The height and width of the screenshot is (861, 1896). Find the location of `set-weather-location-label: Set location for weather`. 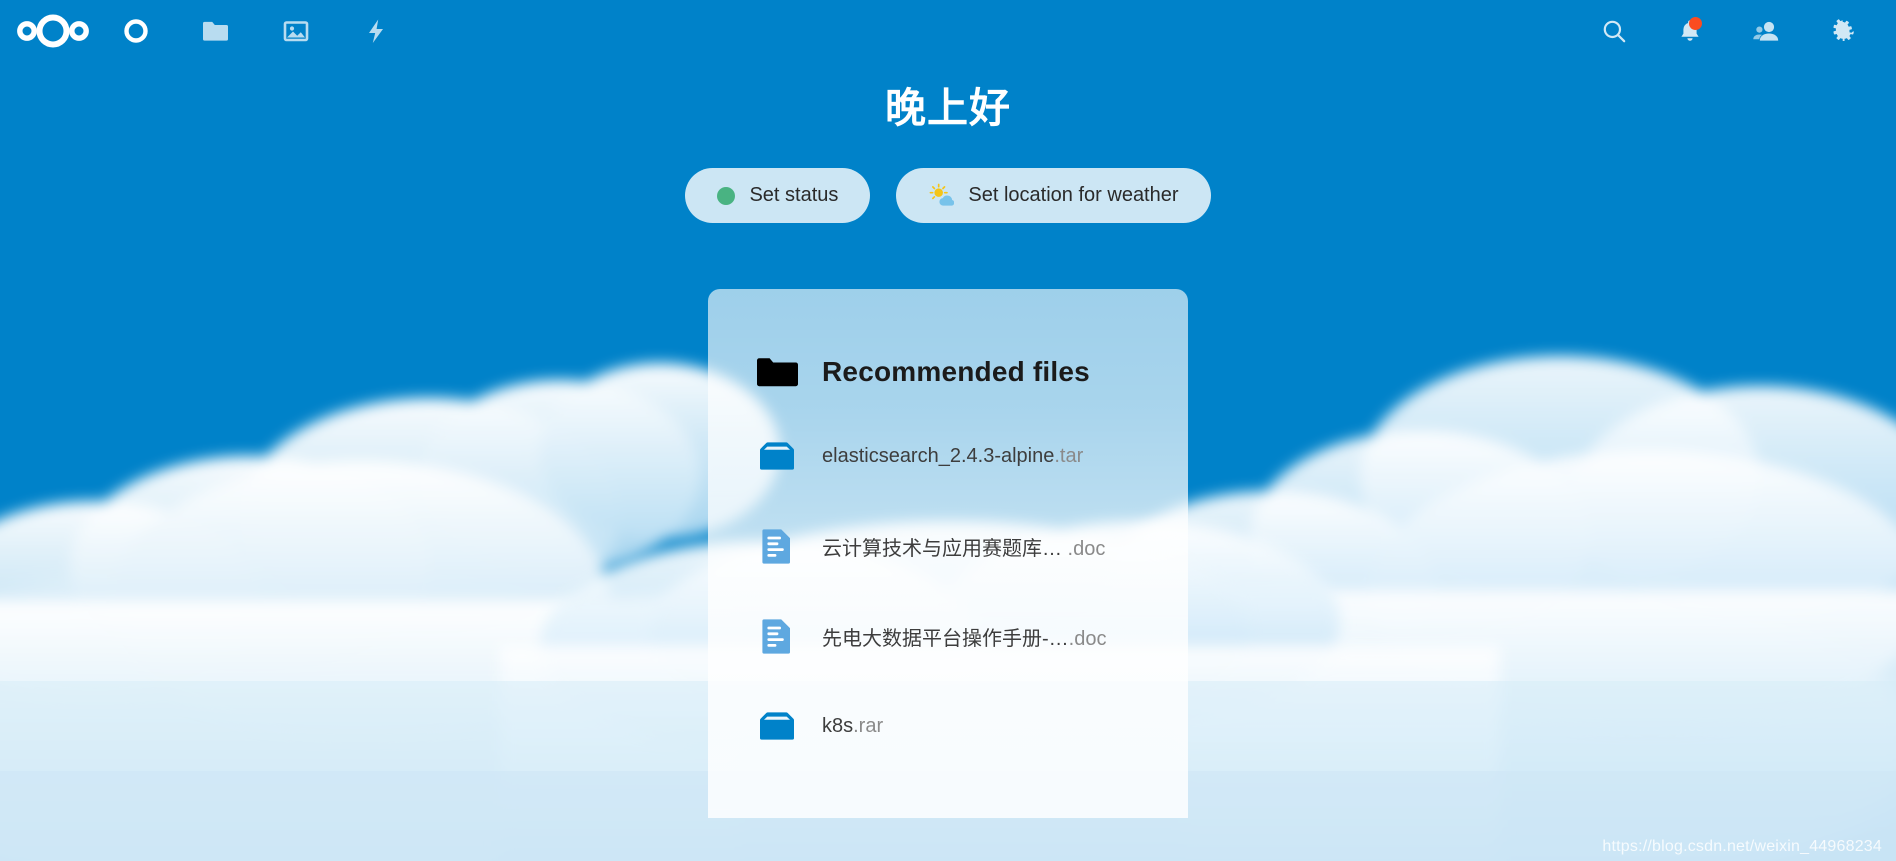

set-weather-location-label: Set location for weather is located at coordinates (1073, 195).